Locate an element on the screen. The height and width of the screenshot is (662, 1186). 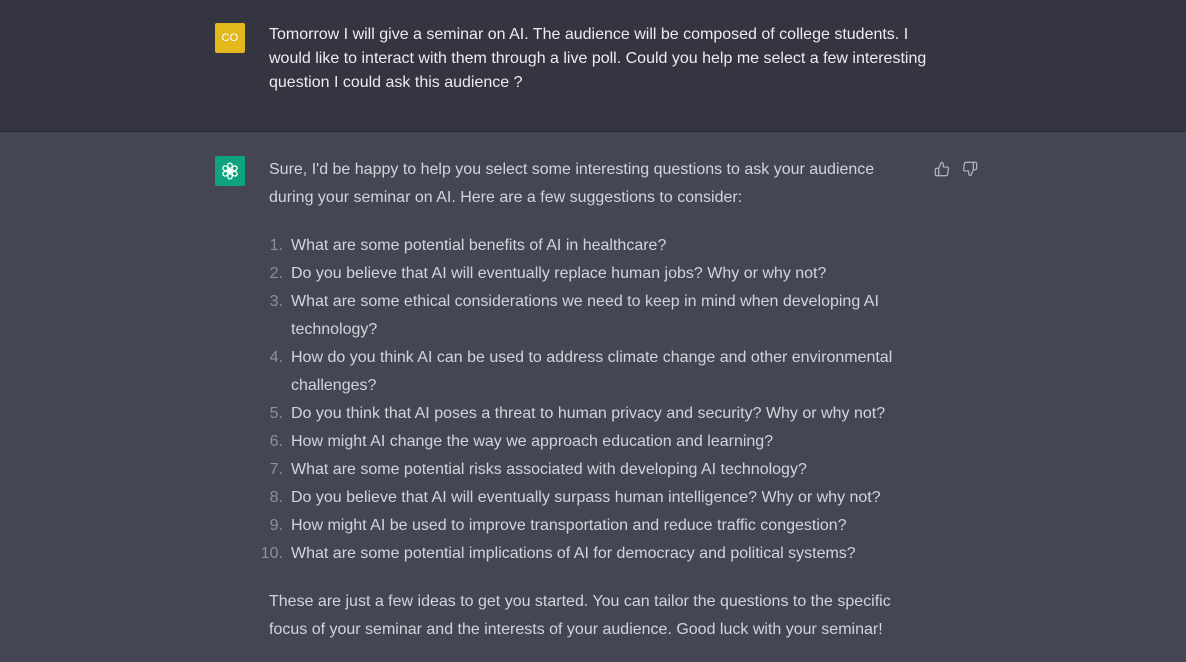
list-item-number: 7. is located at coordinates (276, 469).